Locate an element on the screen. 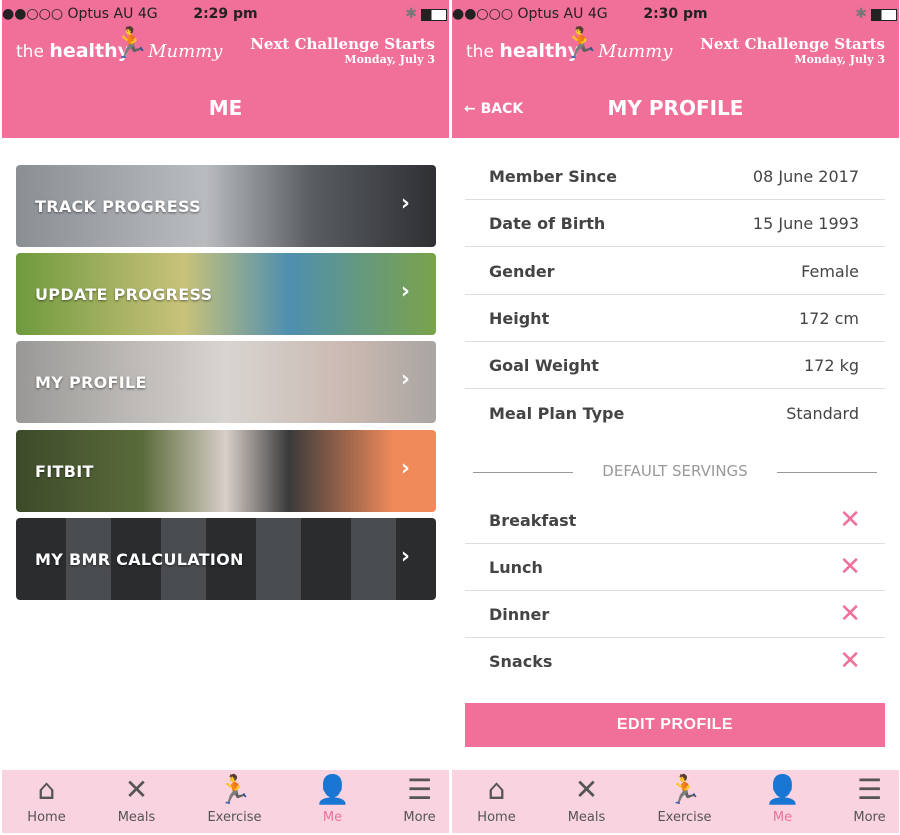  clock: 2:30 pm is located at coordinates (675, 14).